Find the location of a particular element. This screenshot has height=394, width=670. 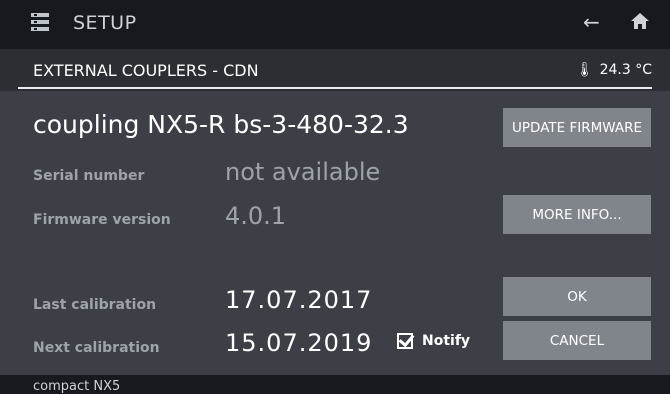

home-icon is located at coordinates (640, 21).